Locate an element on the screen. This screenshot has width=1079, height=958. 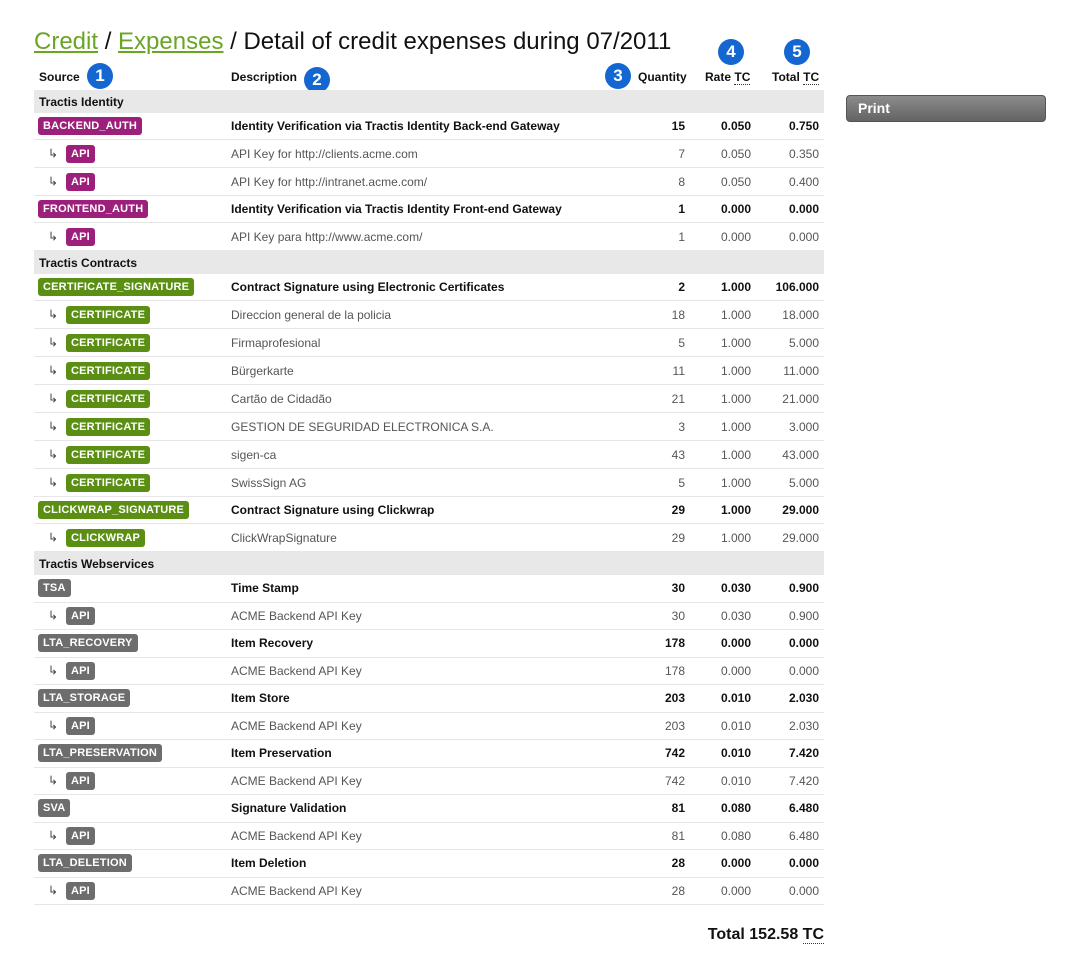
breadcrumb-expenses-link: Expenses is located at coordinates (170, 41).